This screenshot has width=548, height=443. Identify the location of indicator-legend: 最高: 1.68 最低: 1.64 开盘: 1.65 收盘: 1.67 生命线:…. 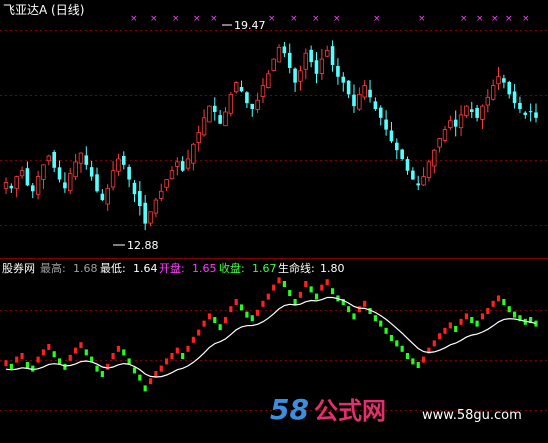
(192, 268).